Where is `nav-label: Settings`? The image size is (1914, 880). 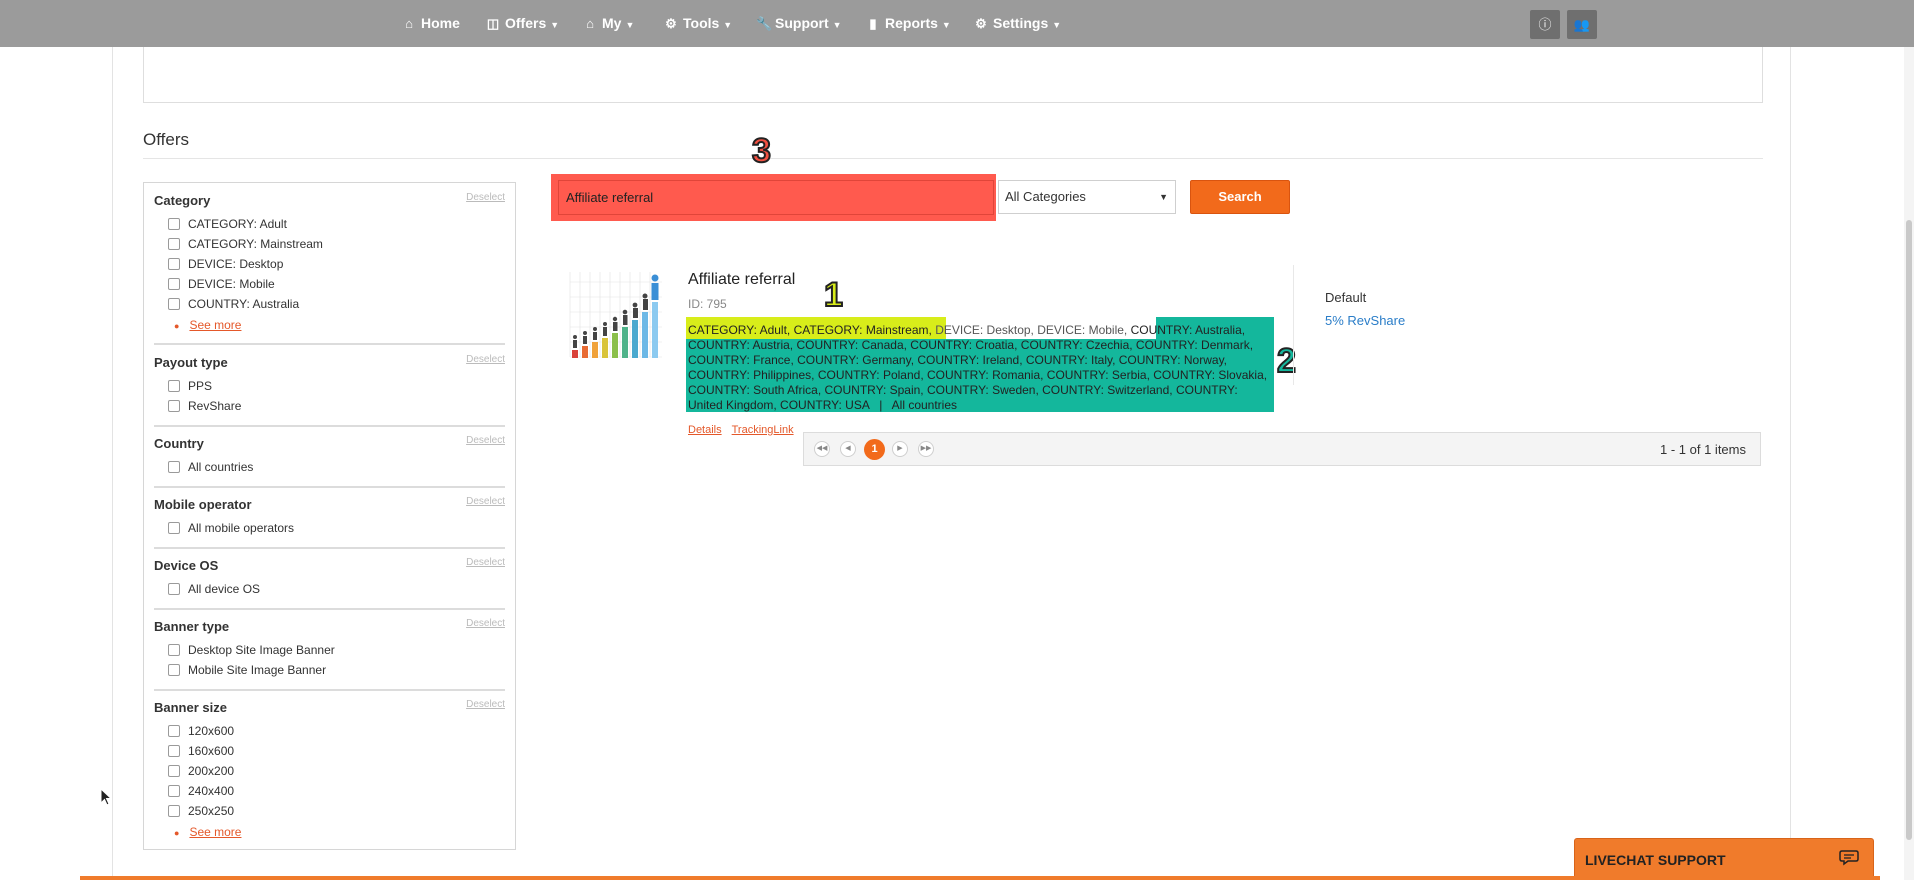
nav-label: Settings is located at coordinates (1021, 23).